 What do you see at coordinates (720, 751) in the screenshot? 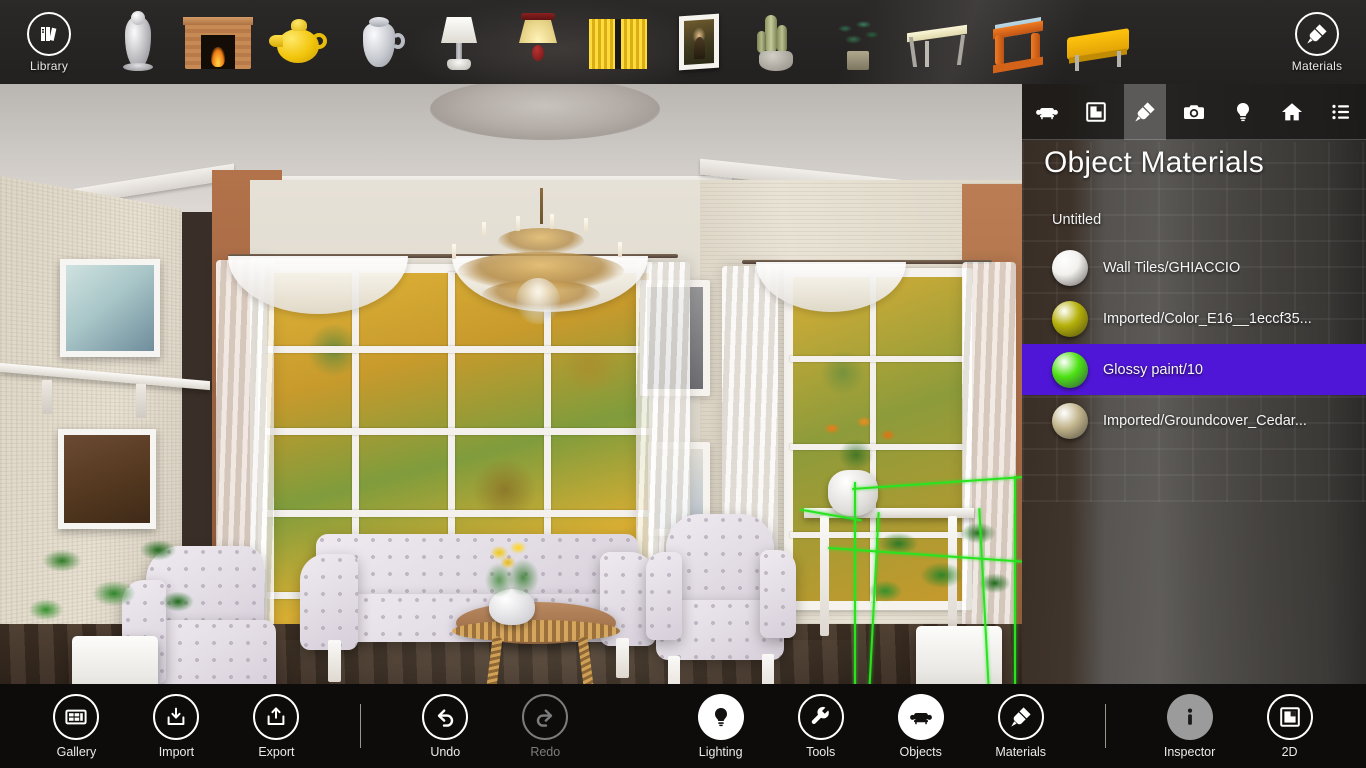
I see `button-label: Lighting` at bounding box center [720, 751].